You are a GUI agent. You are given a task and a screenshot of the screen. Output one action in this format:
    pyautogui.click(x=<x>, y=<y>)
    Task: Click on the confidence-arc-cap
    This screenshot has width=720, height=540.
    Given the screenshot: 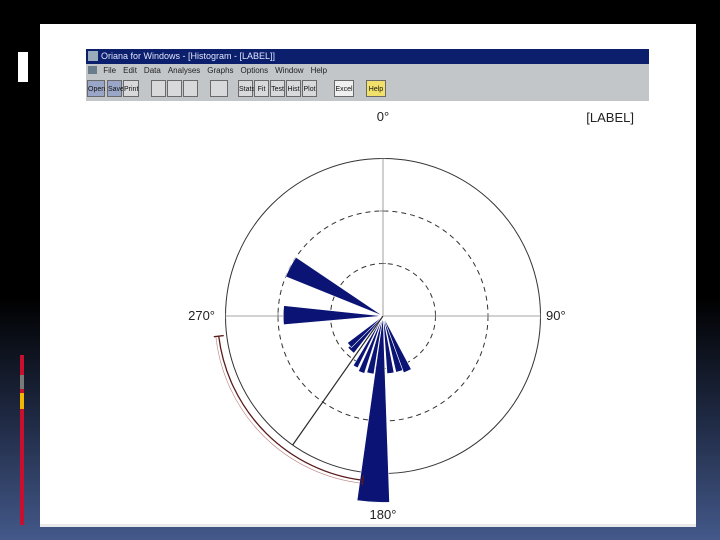 What is the action you would take?
    pyautogui.click(x=218, y=336)
    